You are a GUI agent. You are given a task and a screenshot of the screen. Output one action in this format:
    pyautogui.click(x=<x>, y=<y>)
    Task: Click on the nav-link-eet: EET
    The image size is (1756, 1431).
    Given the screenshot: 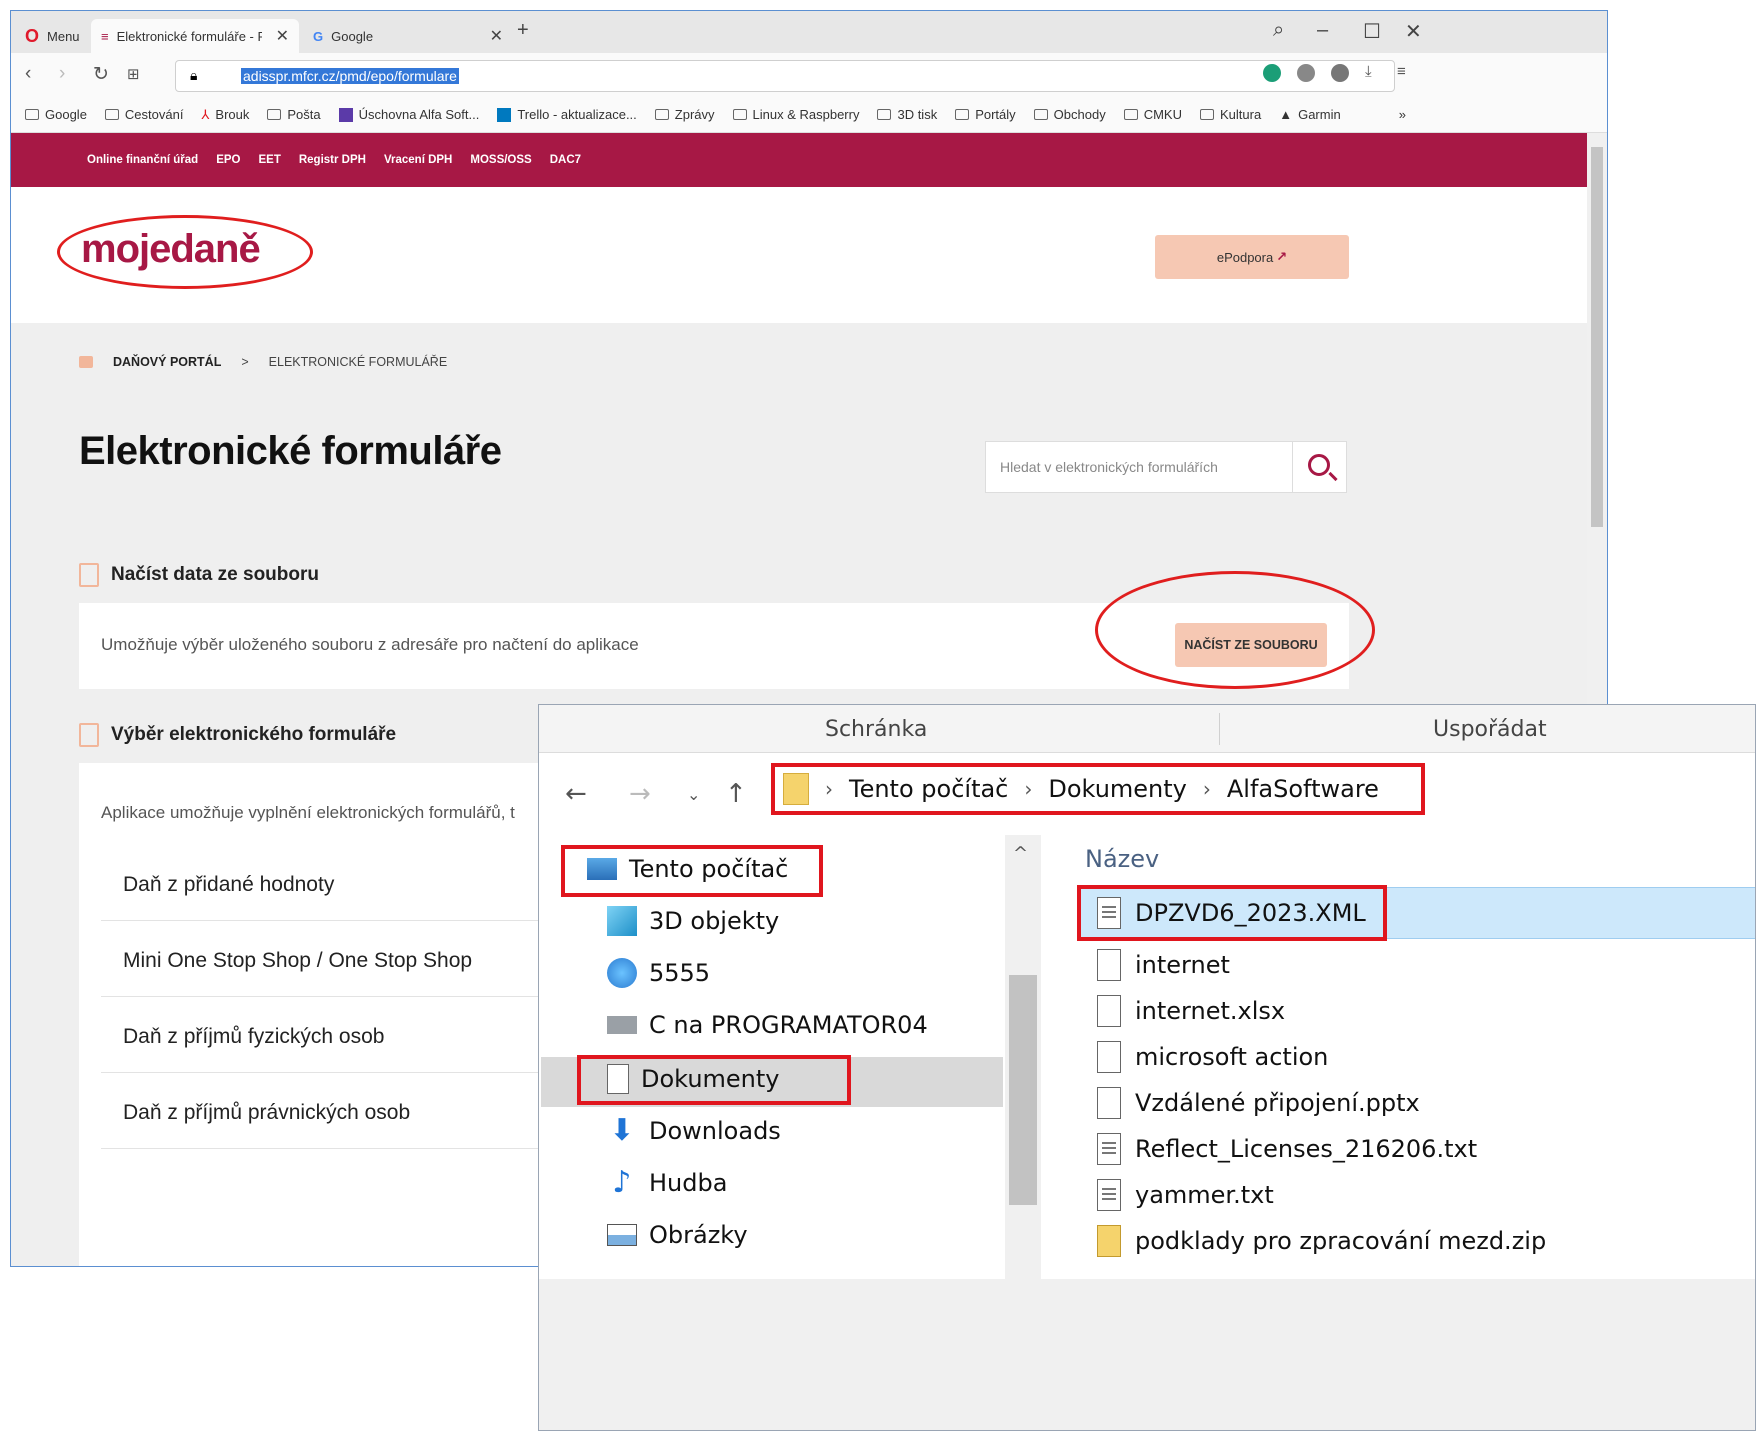 What is the action you would take?
    pyautogui.click(x=269, y=160)
    